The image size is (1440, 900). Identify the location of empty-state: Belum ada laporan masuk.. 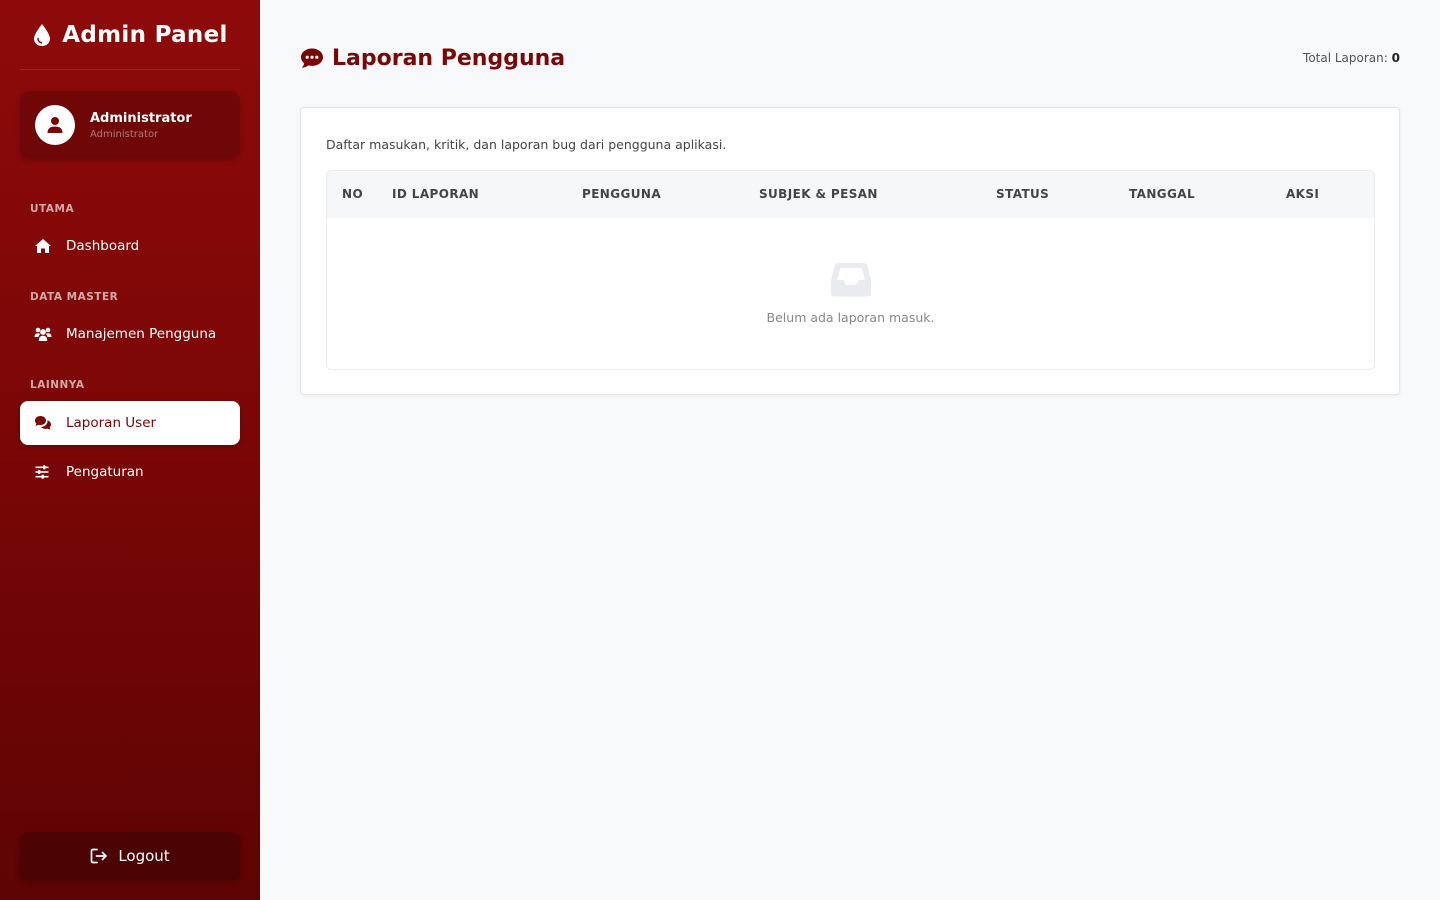
(850, 293).